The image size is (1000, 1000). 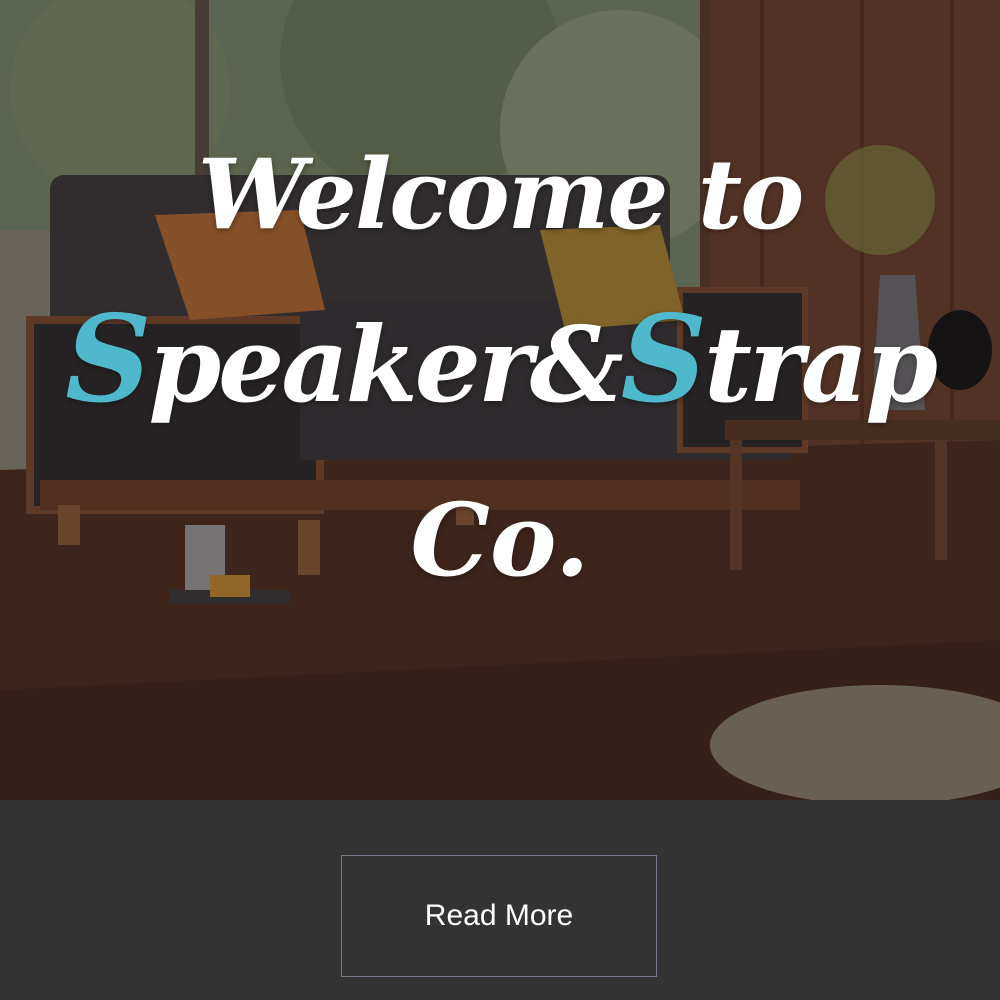 I want to click on headline-speaker-text: peaker&, so click(x=385, y=364).